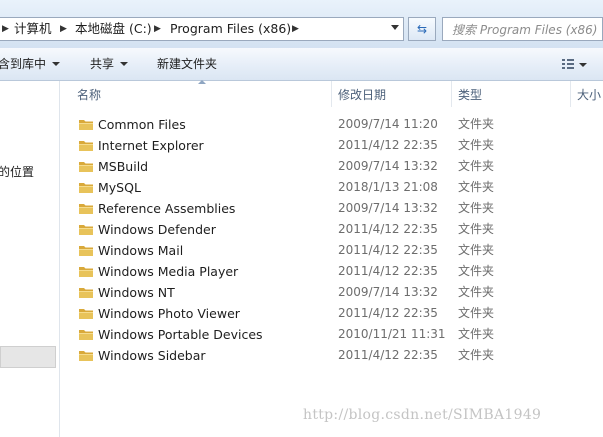  I want to click on refresh-button: ⇆, so click(422, 29).